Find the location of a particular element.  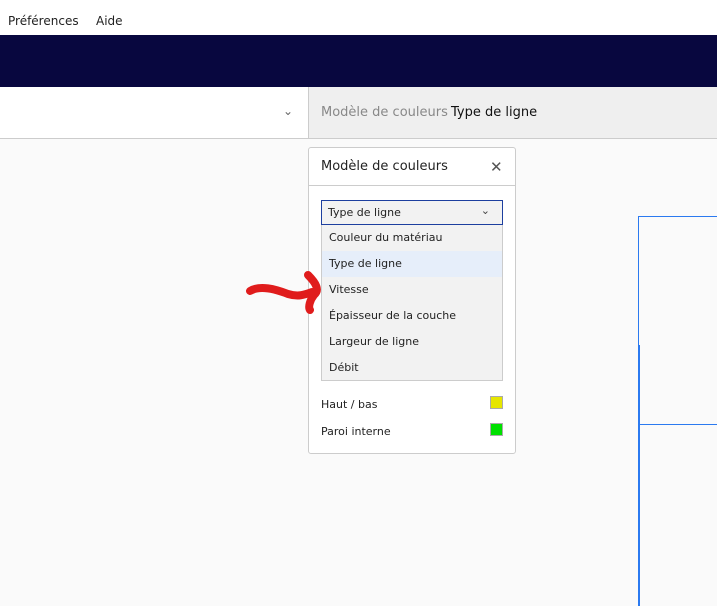

option-type-ligne: Type de ligne is located at coordinates (412, 264).